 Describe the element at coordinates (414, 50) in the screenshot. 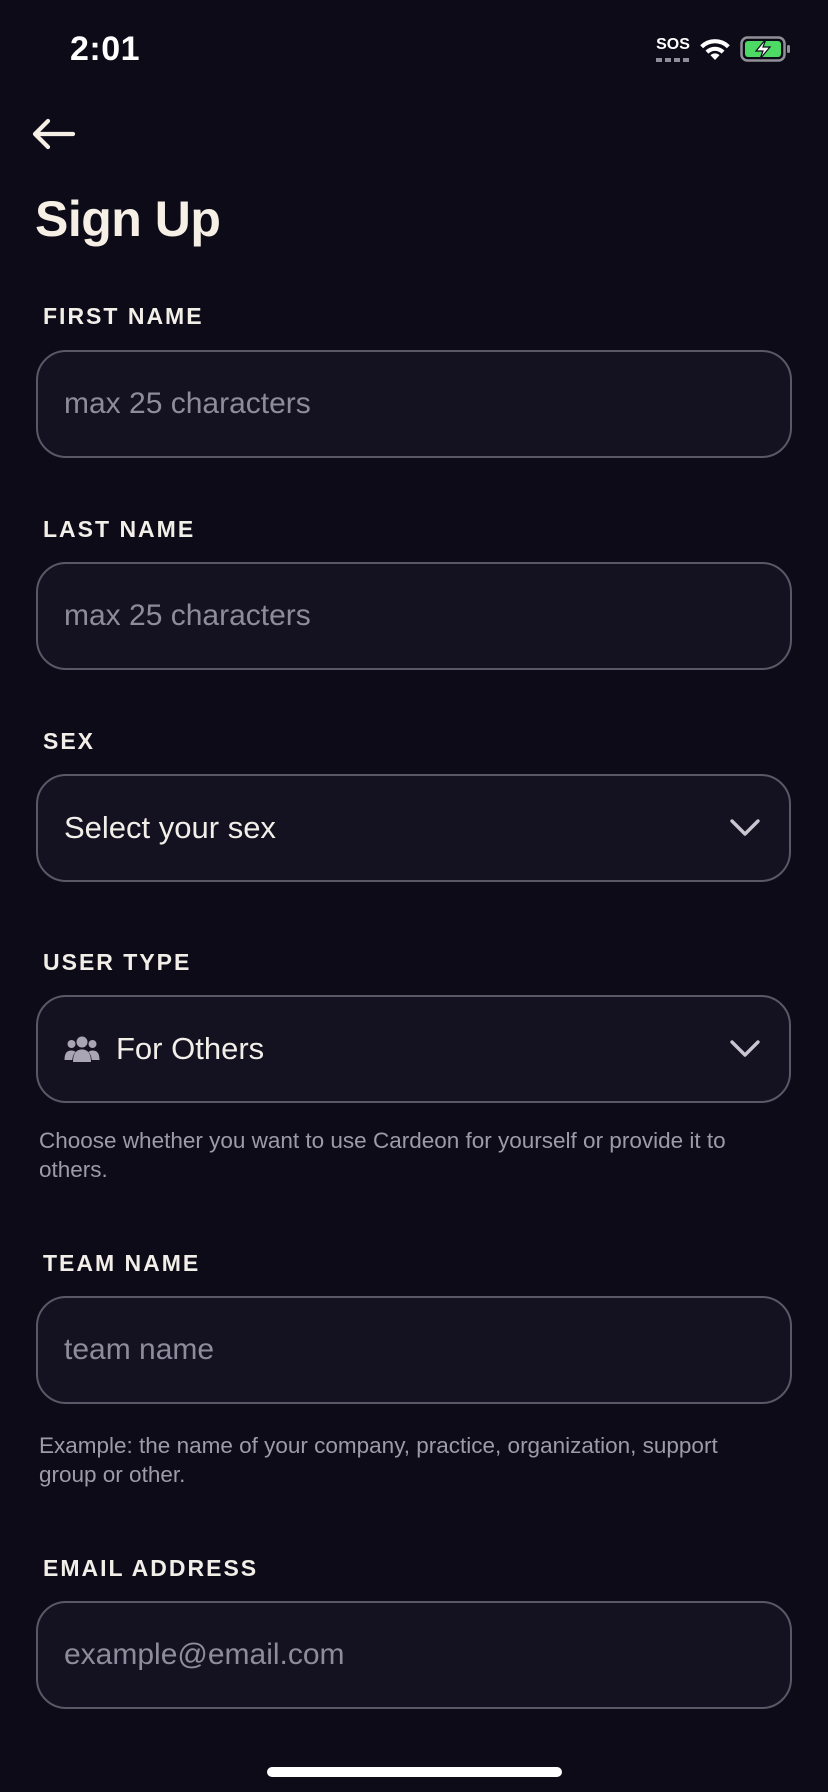

I see `status-bar: 2:01 SOS` at that location.